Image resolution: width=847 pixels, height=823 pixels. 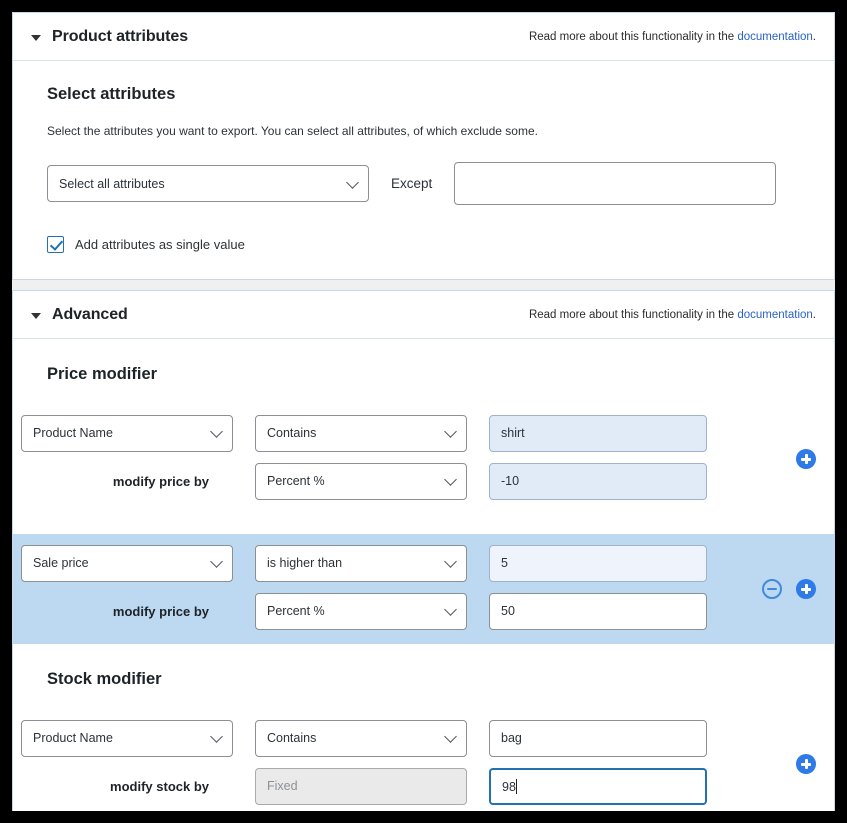 What do you see at coordinates (423, 244) in the screenshot?
I see `add-attributes-single-value-row: Add attributes as single value` at bounding box center [423, 244].